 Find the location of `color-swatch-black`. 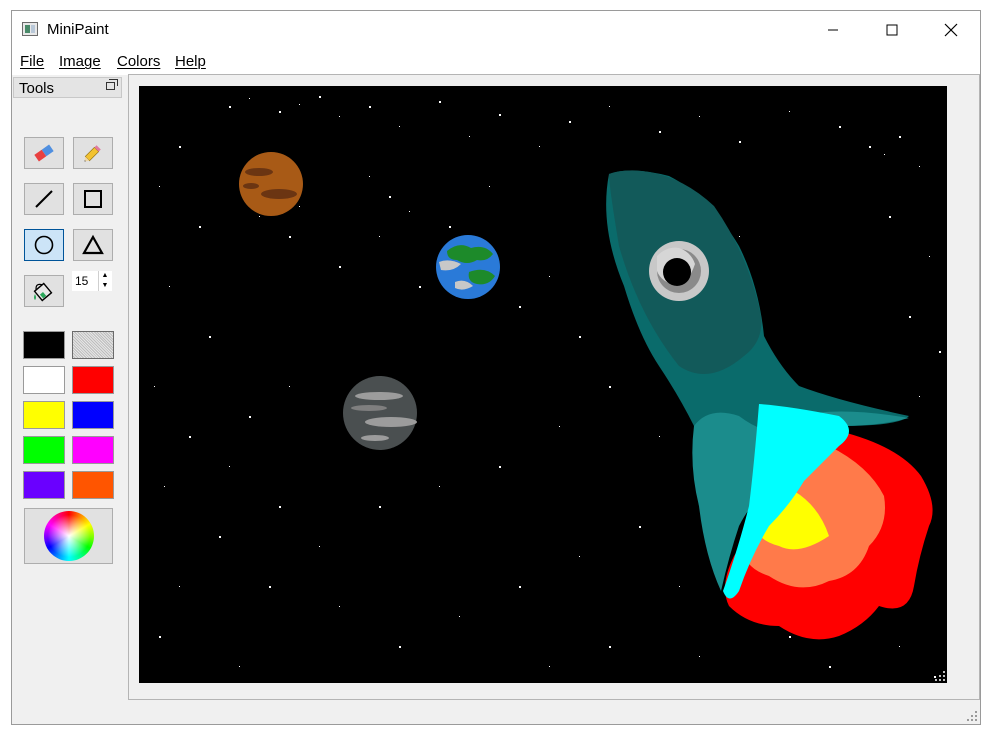

color-swatch-black is located at coordinates (44, 345).